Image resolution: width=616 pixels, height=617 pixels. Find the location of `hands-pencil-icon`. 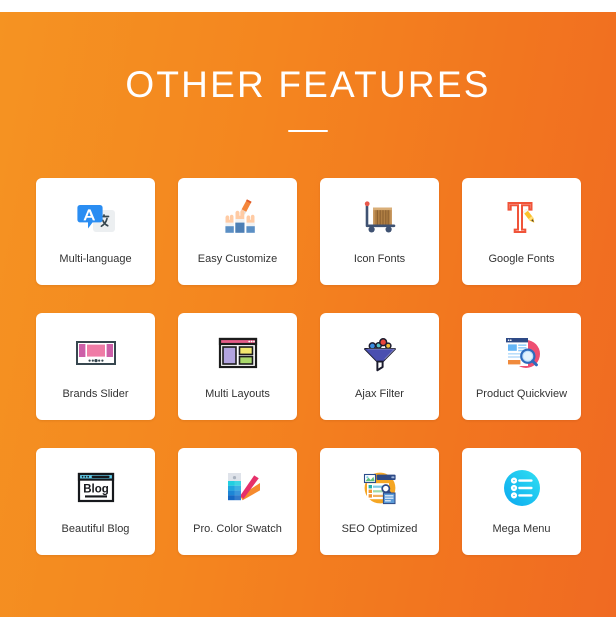

hands-pencil-icon is located at coordinates (238, 218).